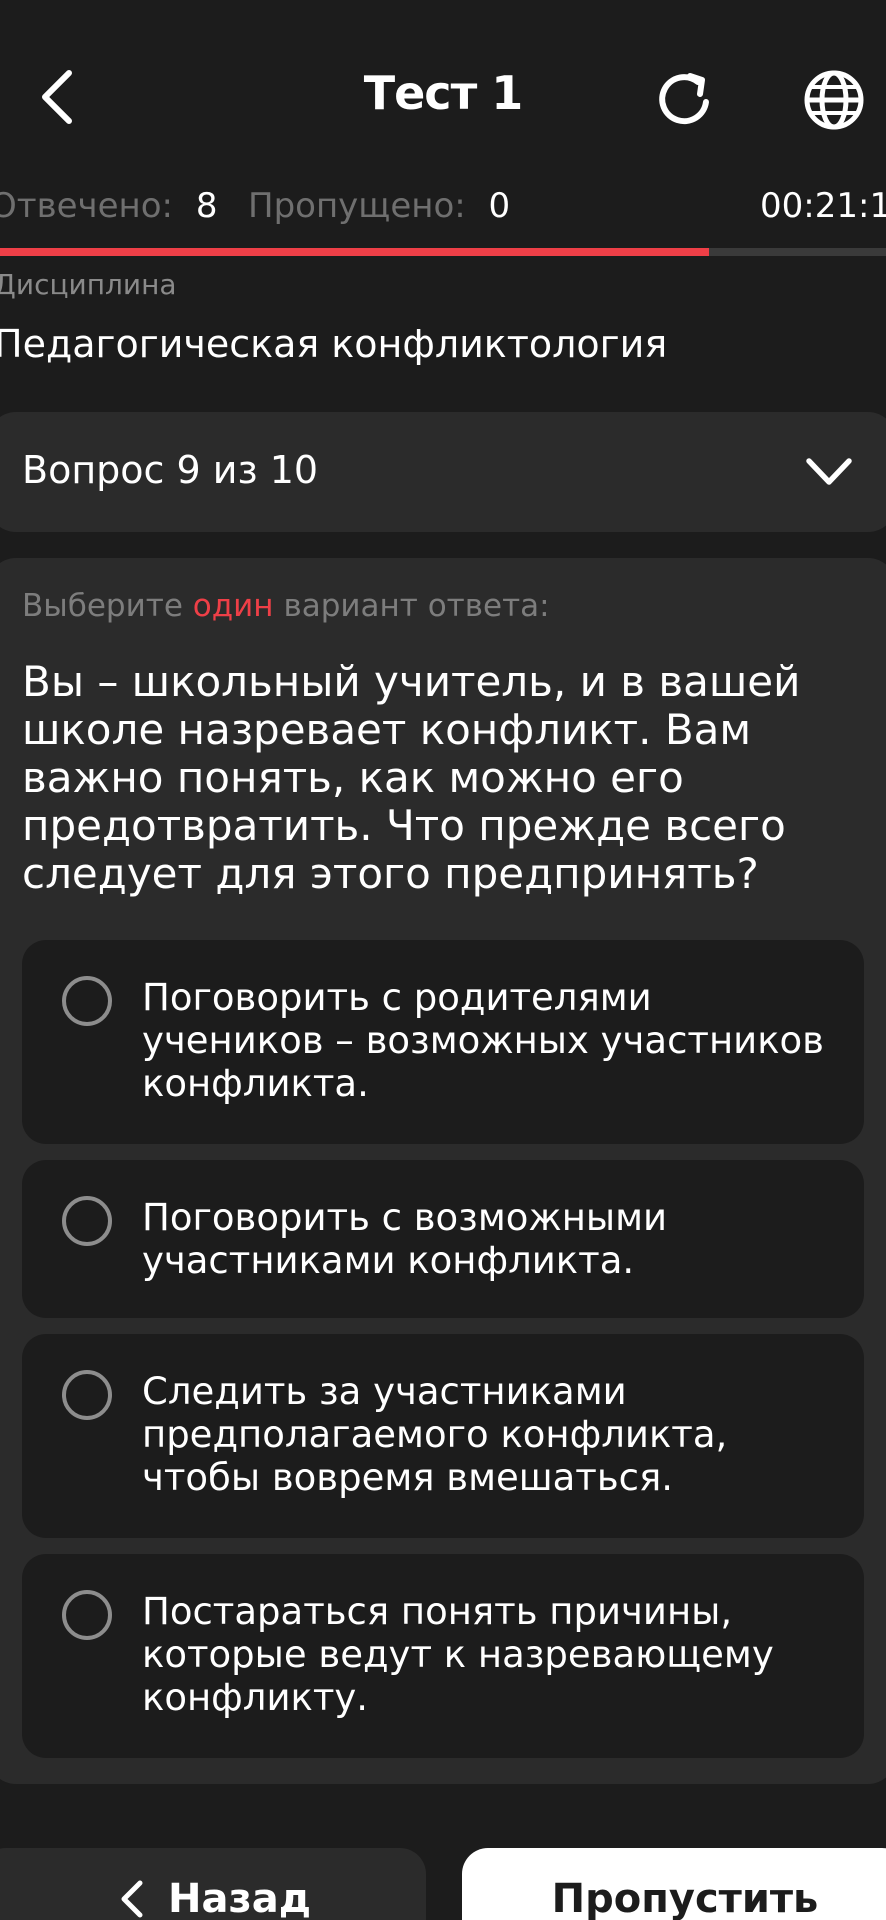 Image resolution: width=886 pixels, height=1920 pixels. I want to click on progress-bar, so click(443, 252).